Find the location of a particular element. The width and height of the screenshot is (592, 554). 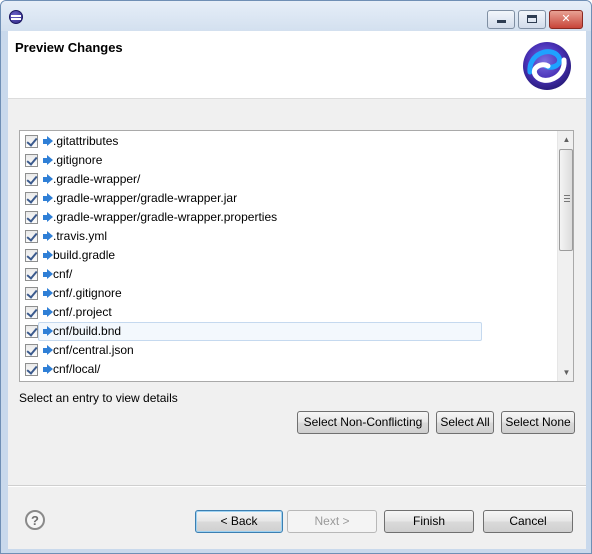

minimize-button is located at coordinates (501, 19).